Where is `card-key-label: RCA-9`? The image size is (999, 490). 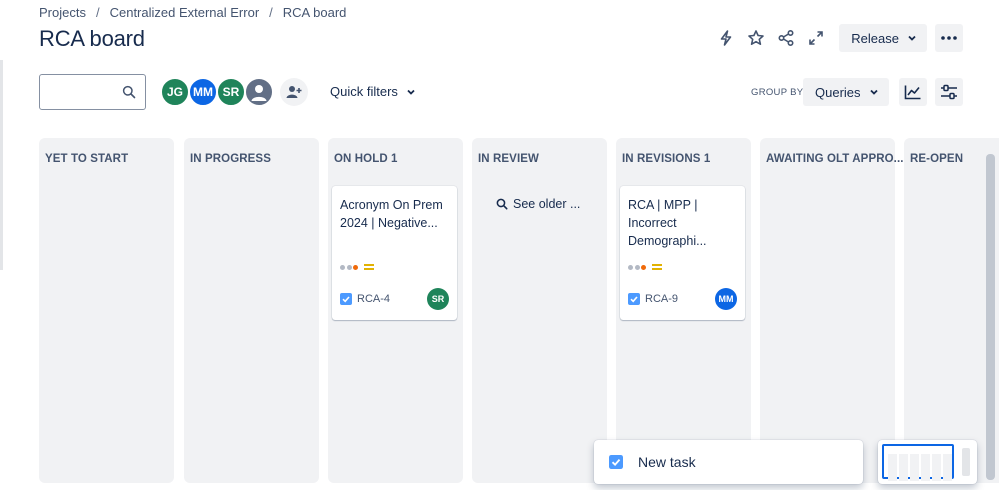
card-key-label: RCA-9 is located at coordinates (662, 299).